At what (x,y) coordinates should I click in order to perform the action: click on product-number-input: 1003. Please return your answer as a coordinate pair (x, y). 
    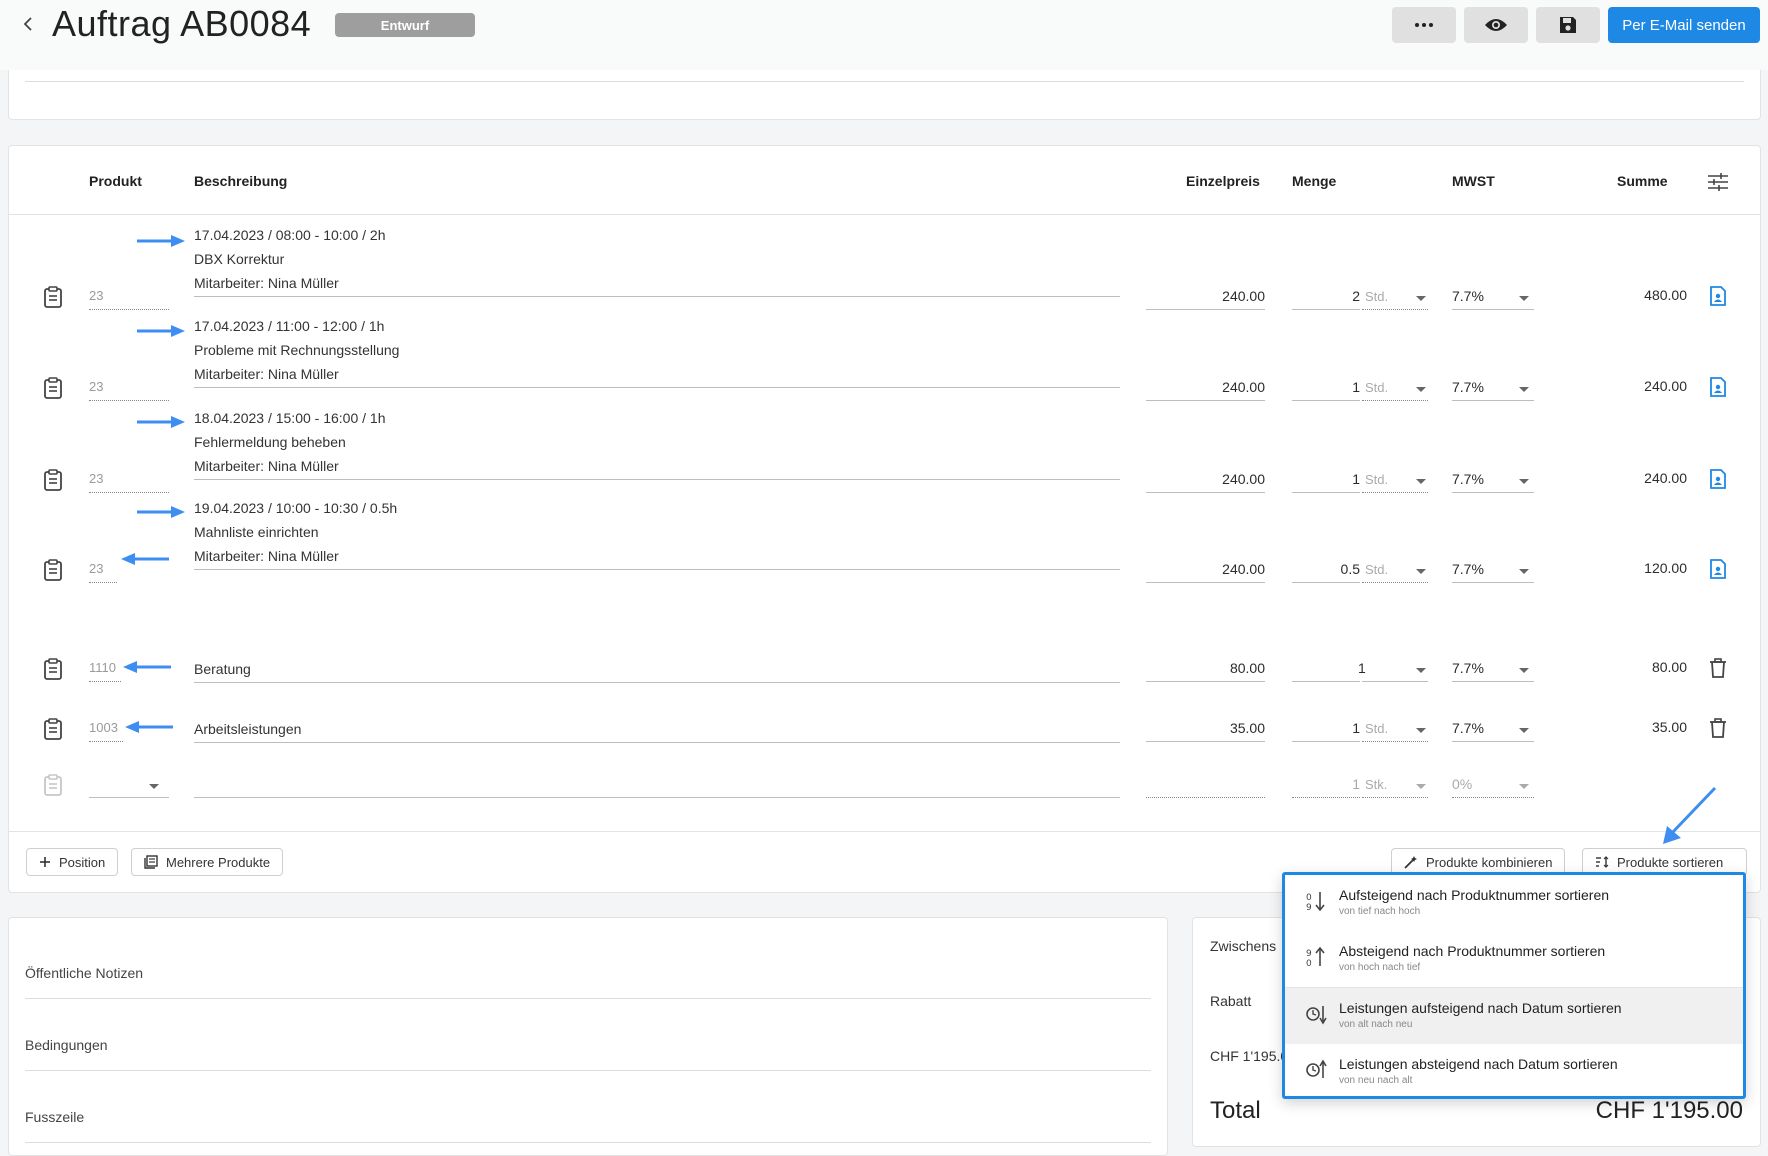
    Looking at the image, I should click on (106, 730).